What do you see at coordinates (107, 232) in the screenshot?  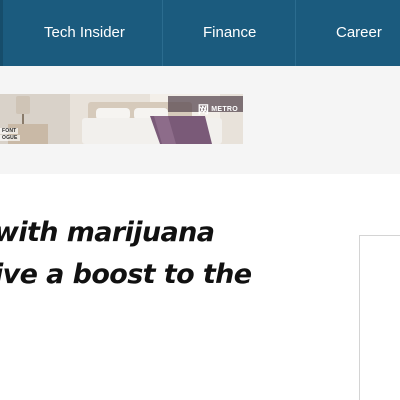 I see `headline-line: with marijuana` at bounding box center [107, 232].